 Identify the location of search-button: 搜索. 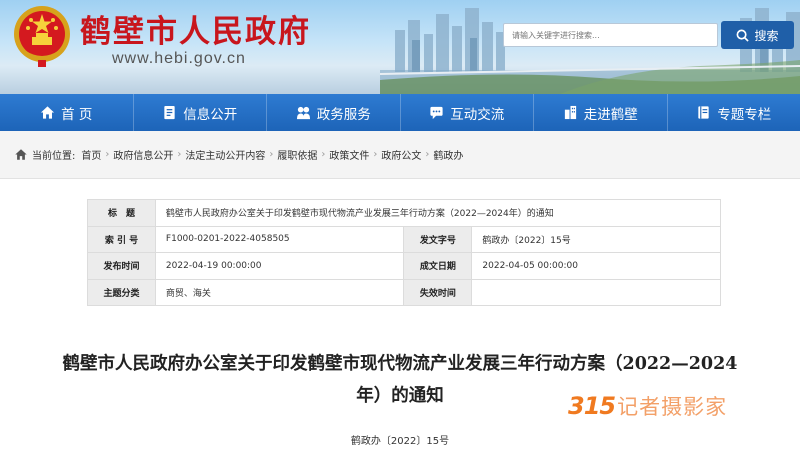
(757, 35).